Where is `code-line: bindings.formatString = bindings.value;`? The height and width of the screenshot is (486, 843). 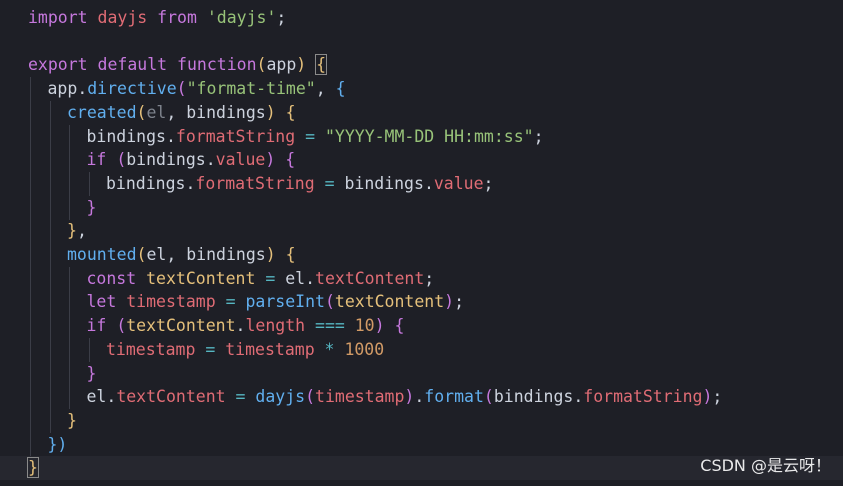 code-line: bindings.formatString = bindings.value; is located at coordinates (421, 183).